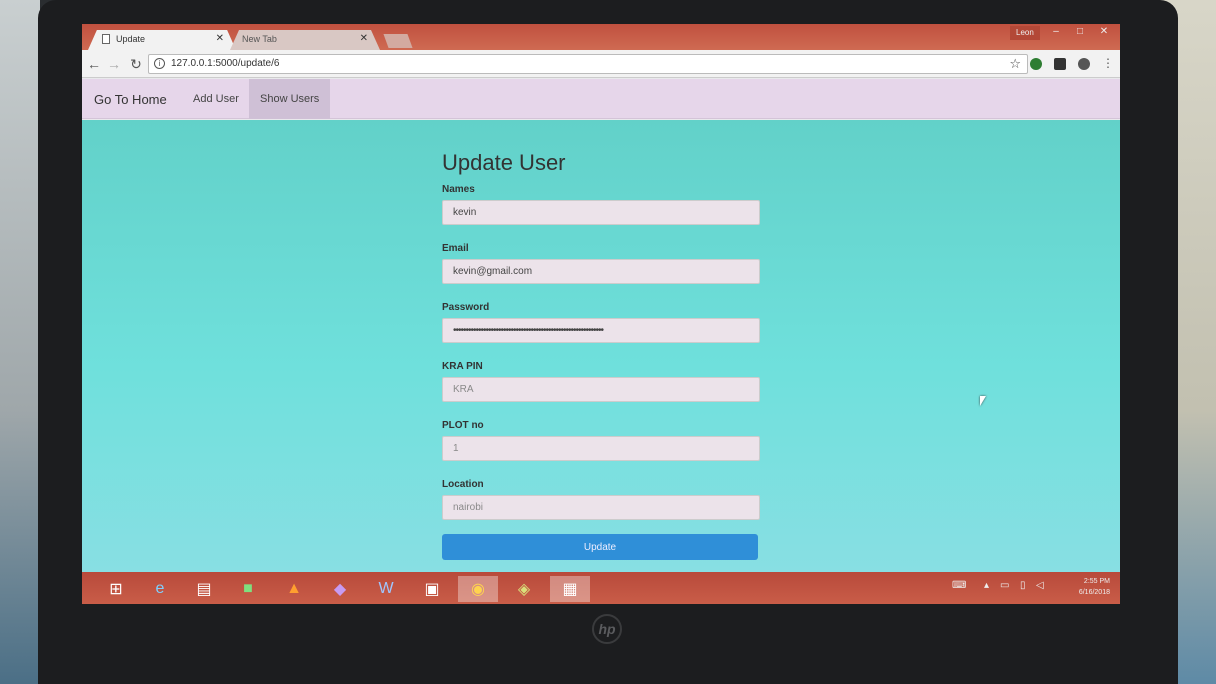  I want to click on sublime-text-icon: ▣, so click(432, 589).